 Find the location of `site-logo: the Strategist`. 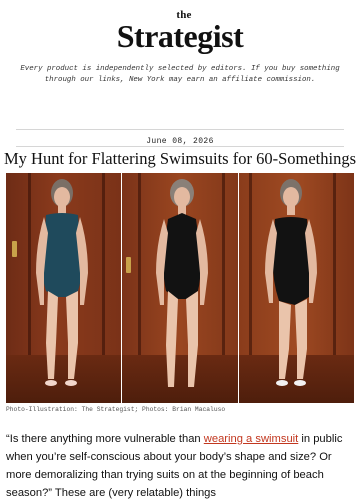

site-logo: the Strategist is located at coordinates (180, 32).